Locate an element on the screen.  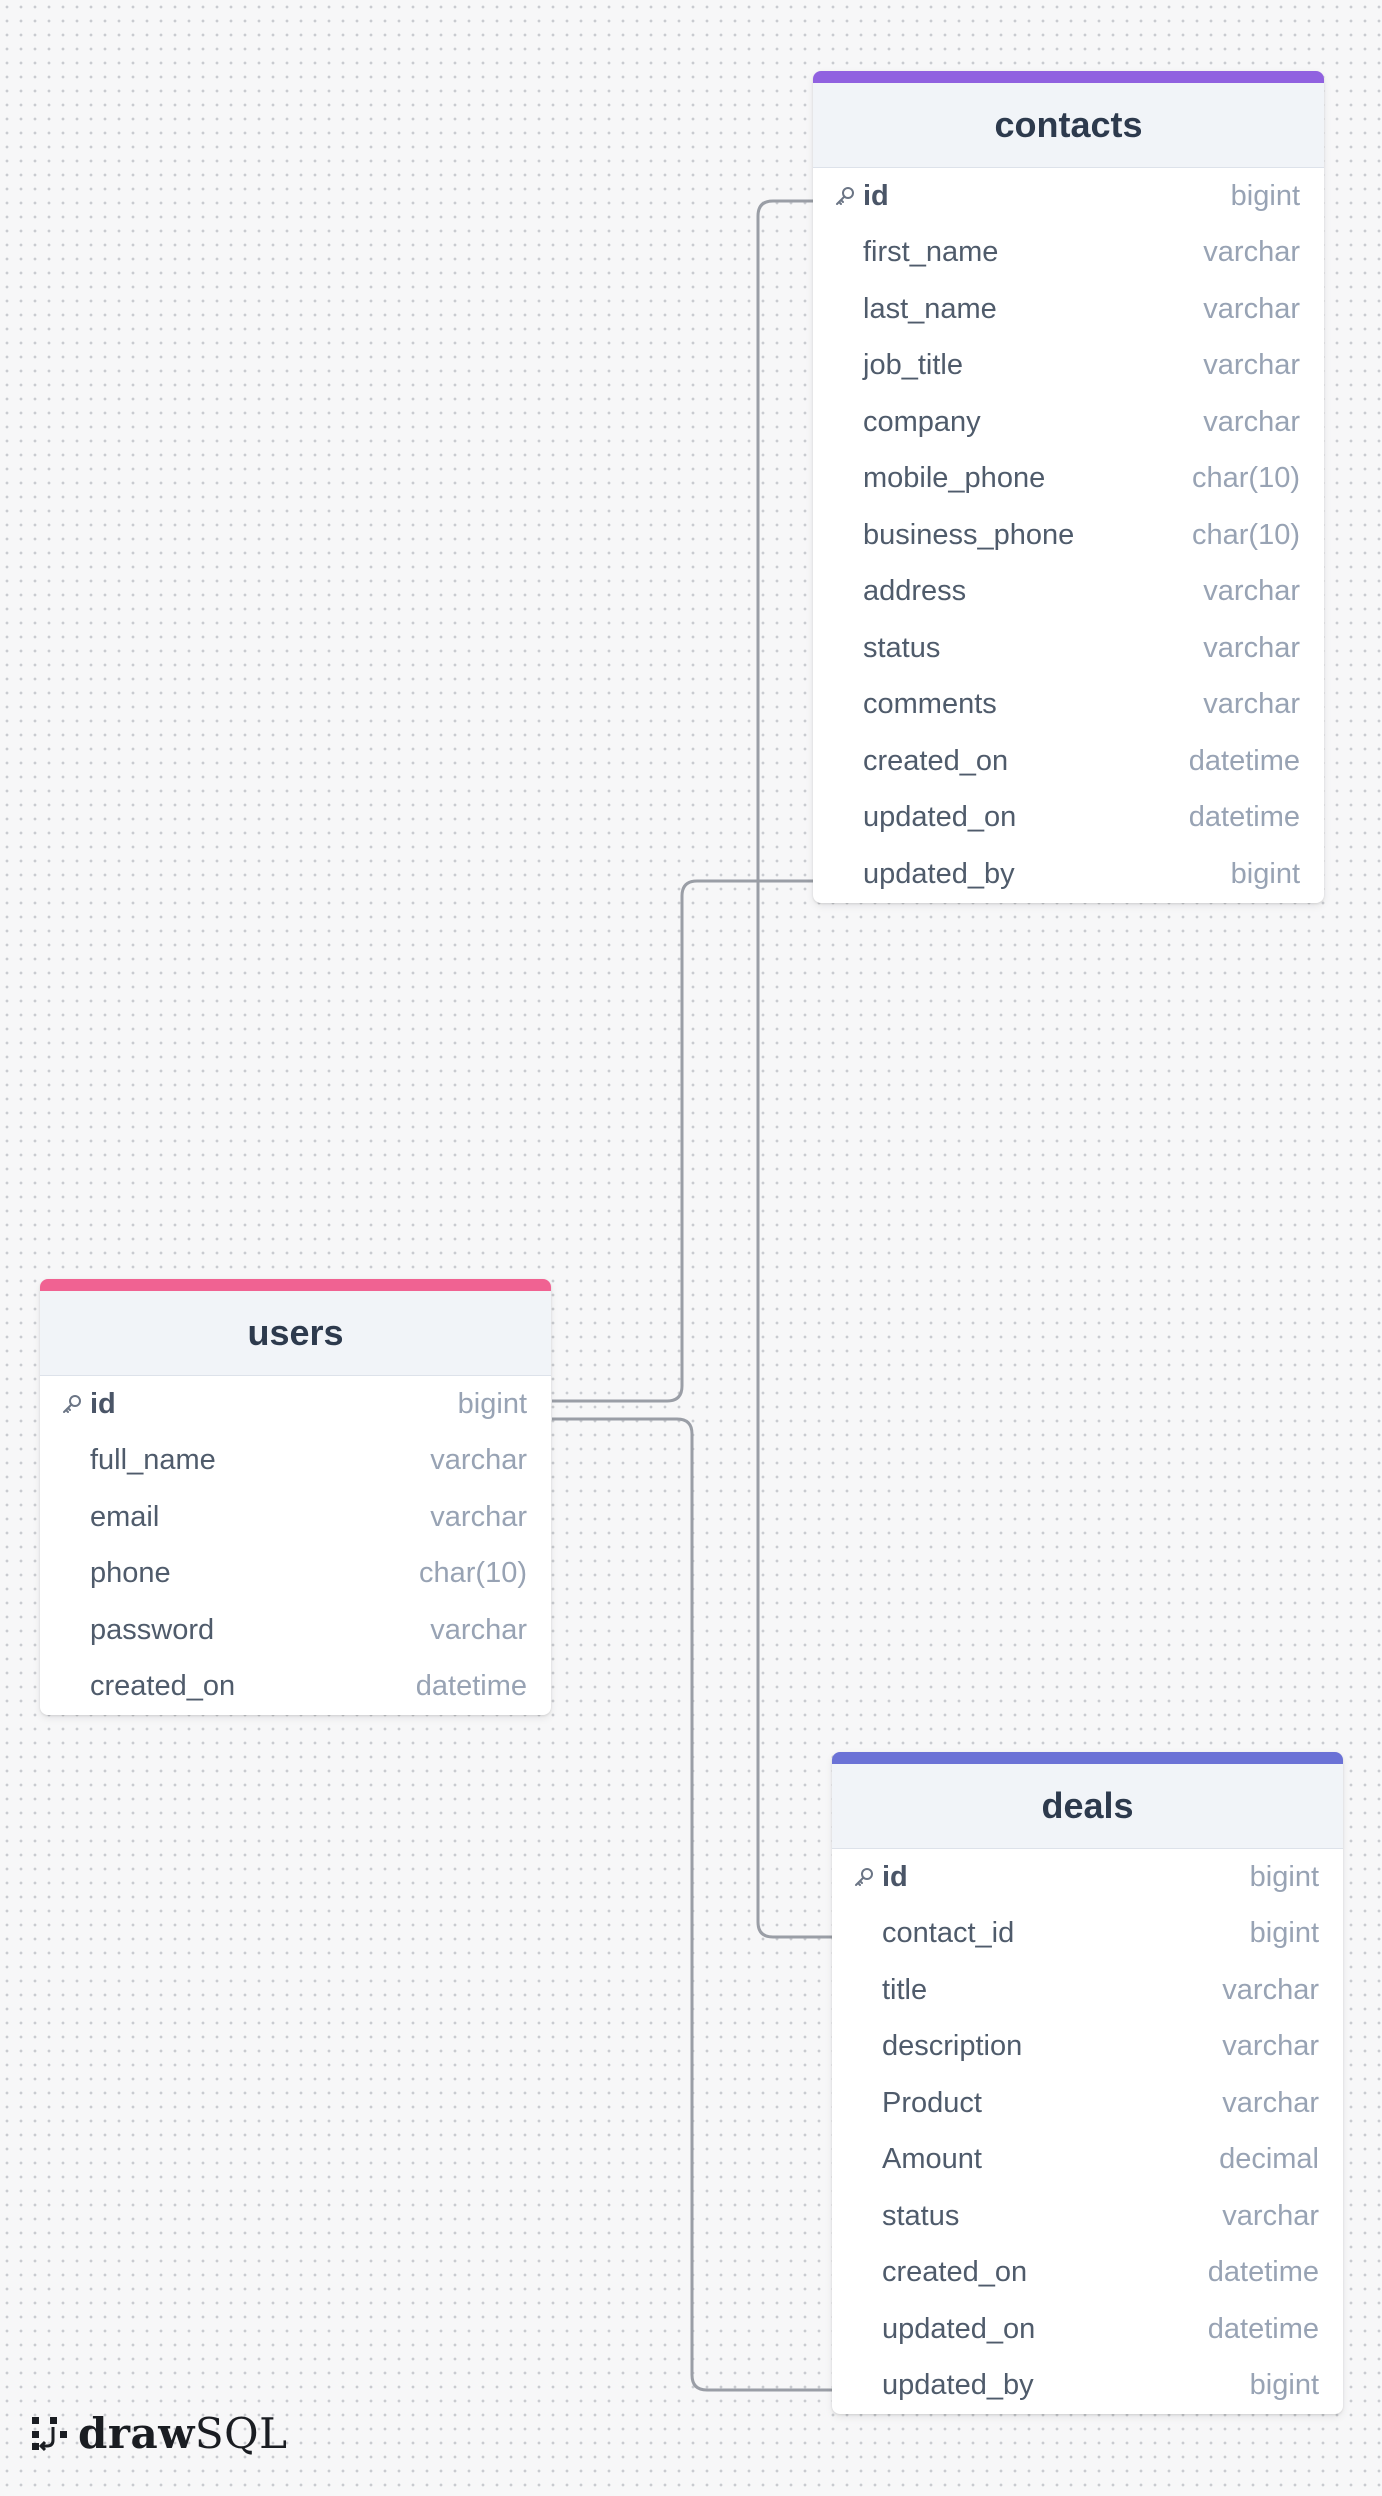
column-row-first-name: first_name varchar is located at coordinates (1068, 253).